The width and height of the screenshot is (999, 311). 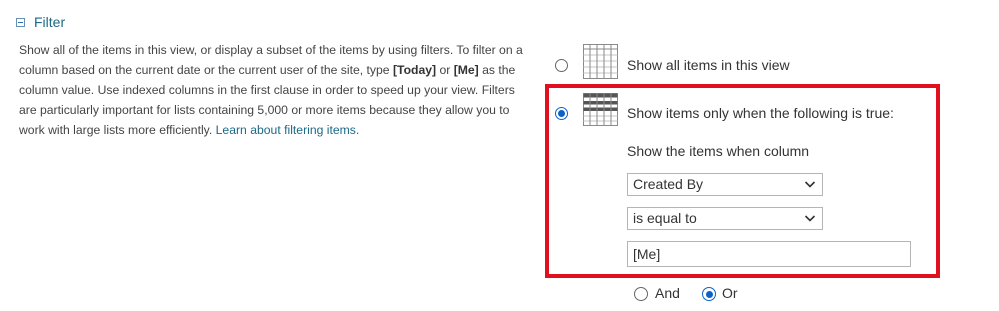 I want to click on me-token: [Me], so click(x=466, y=70).